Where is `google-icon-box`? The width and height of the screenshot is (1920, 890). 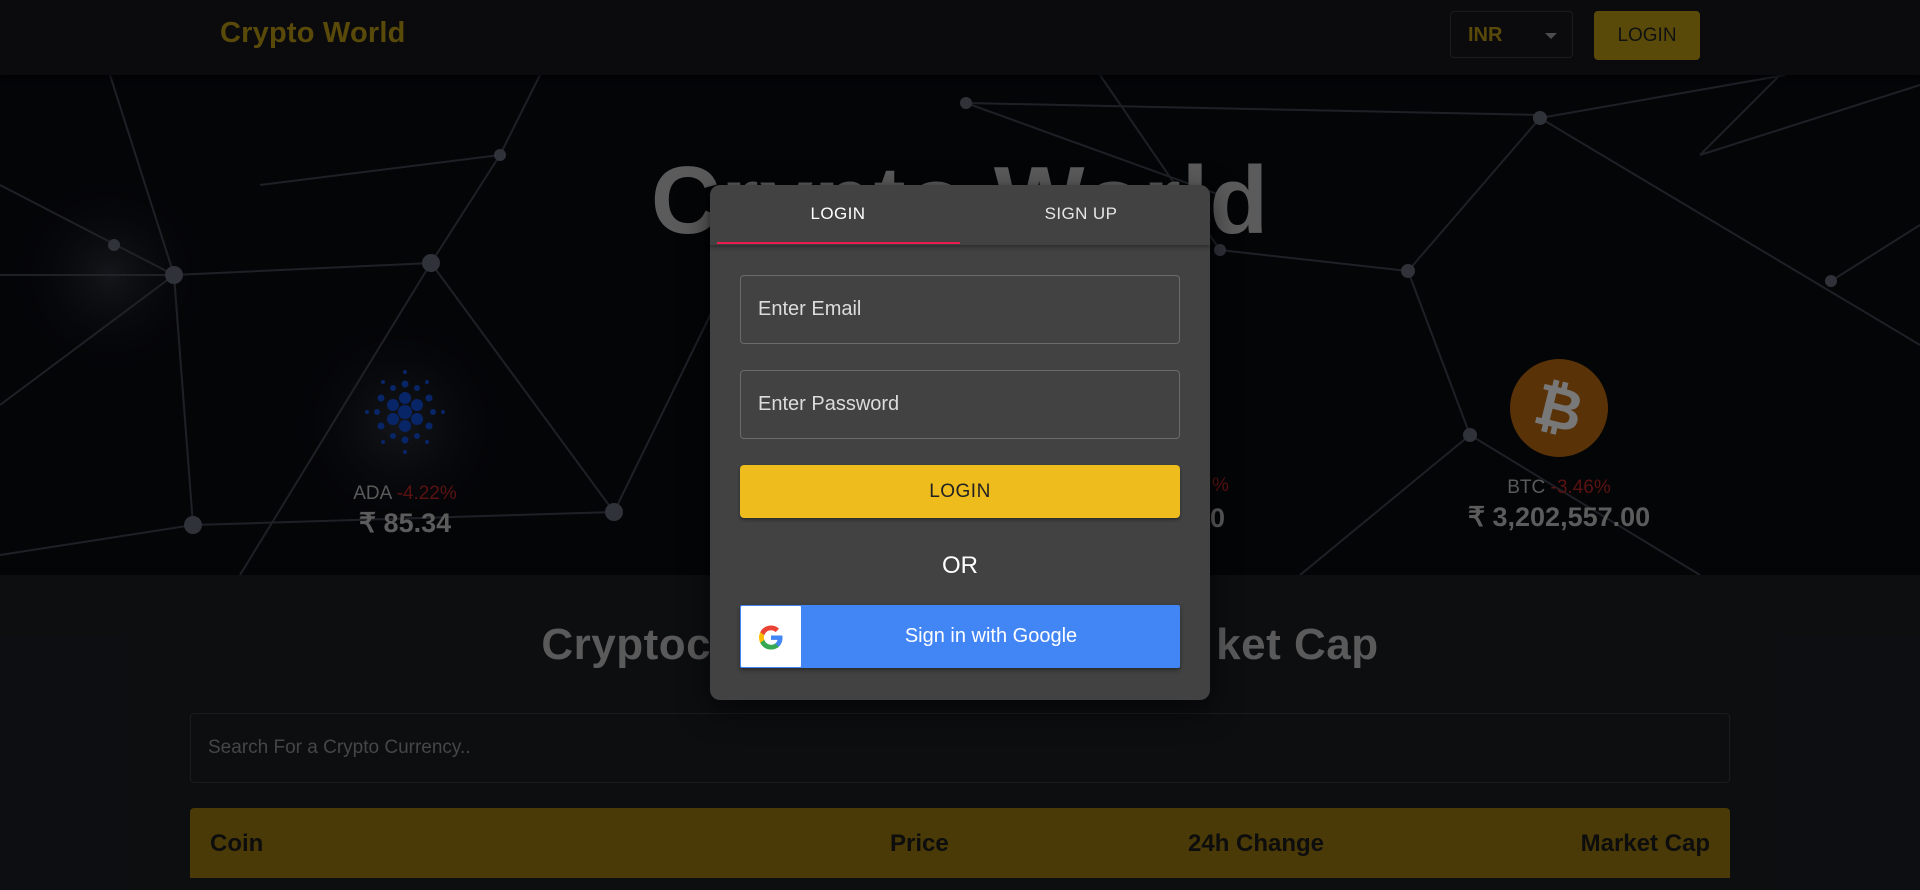
google-icon-box is located at coordinates (771, 636).